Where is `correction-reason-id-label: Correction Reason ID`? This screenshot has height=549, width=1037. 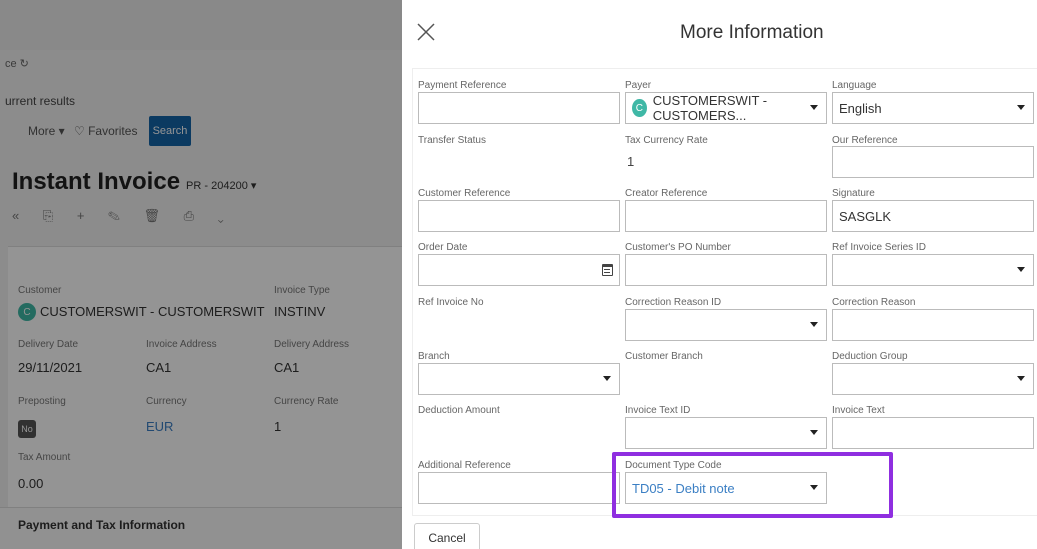 correction-reason-id-label: Correction Reason ID is located at coordinates (673, 302).